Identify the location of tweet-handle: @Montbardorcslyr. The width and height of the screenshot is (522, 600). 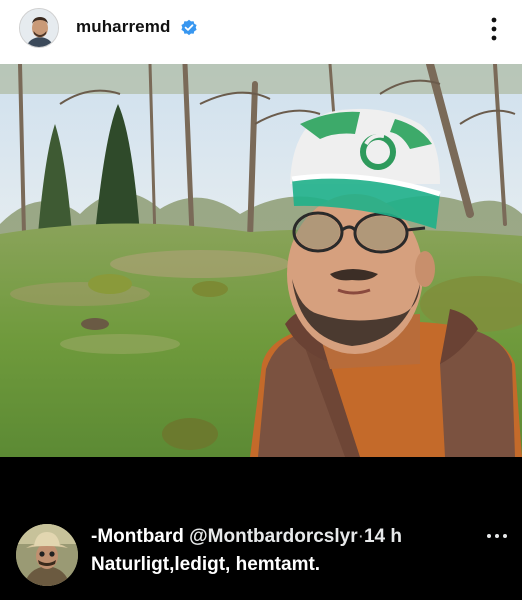
(273, 536).